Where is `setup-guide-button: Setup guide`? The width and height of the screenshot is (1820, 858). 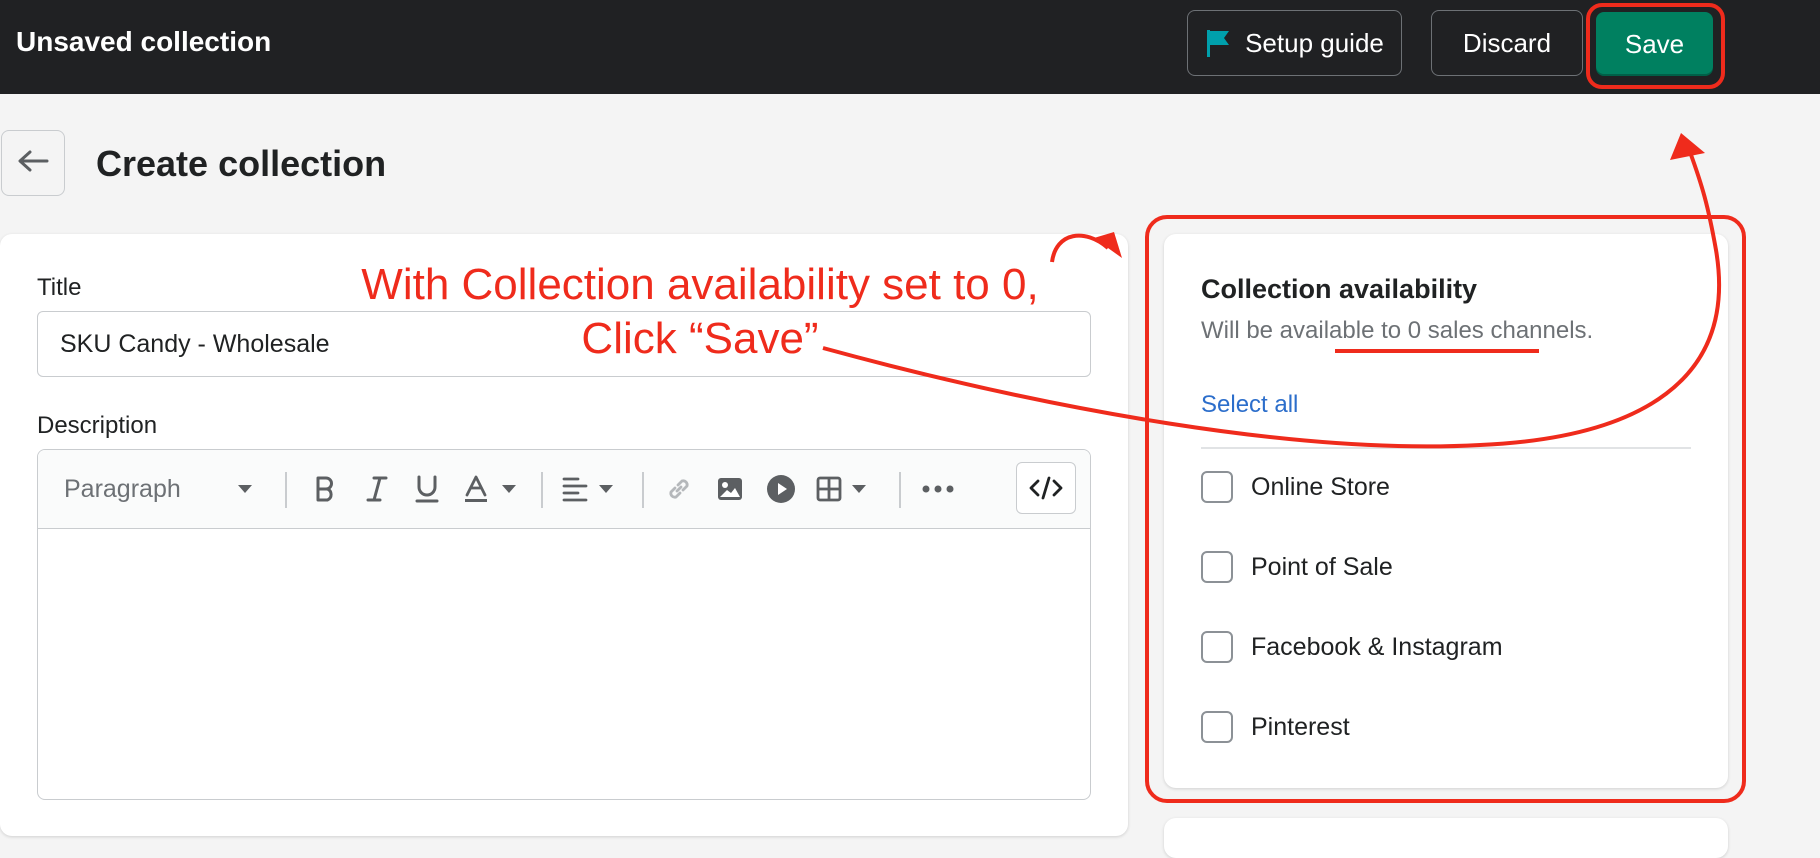
setup-guide-button: Setup guide is located at coordinates (1294, 43).